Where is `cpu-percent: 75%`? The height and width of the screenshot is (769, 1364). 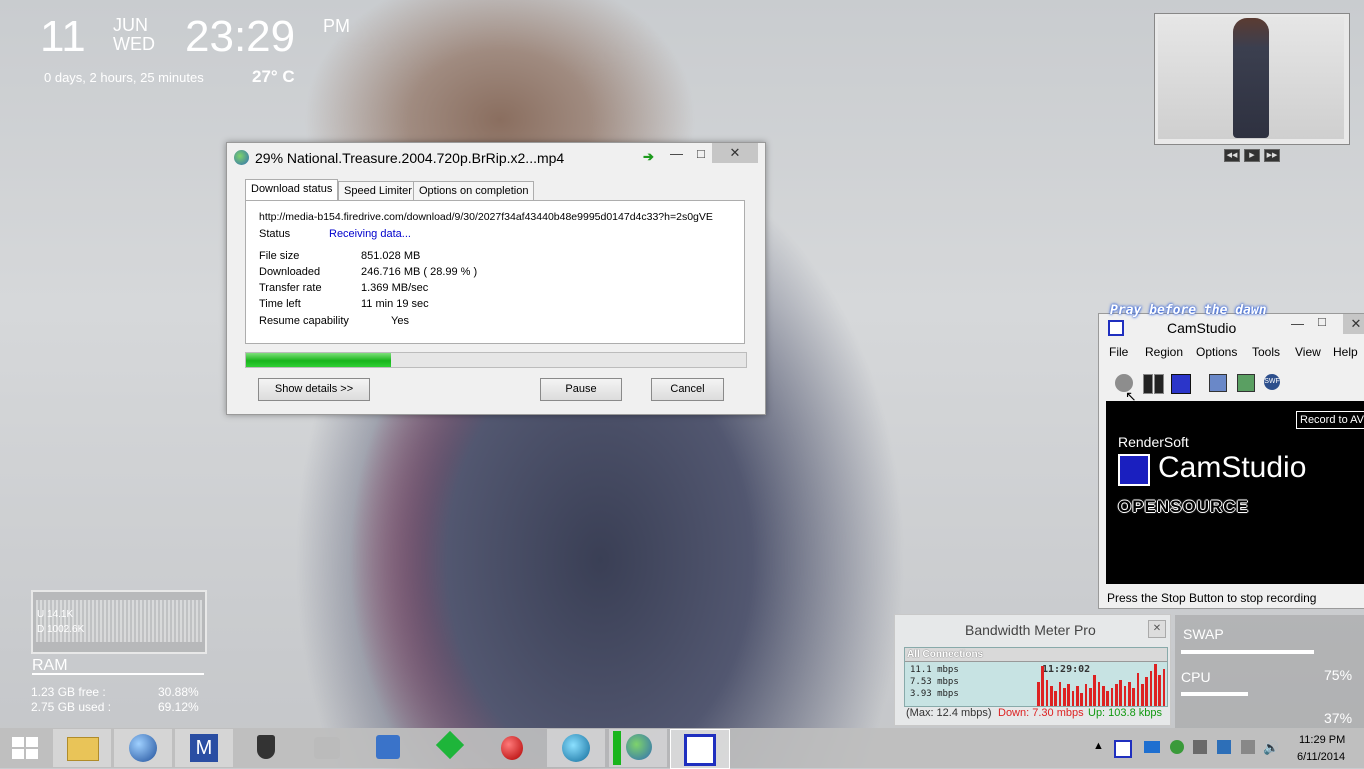
cpu-percent: 75% is located at coordinates (1338, 675).